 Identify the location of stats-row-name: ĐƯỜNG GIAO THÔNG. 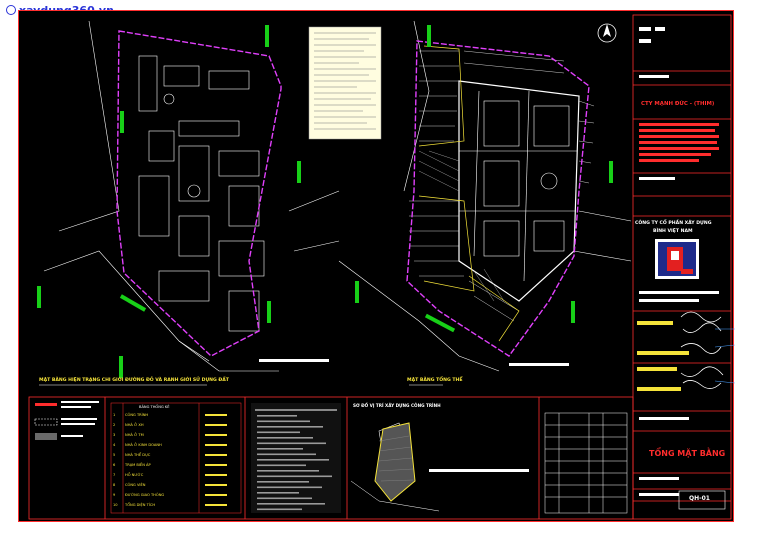
(145, 495).